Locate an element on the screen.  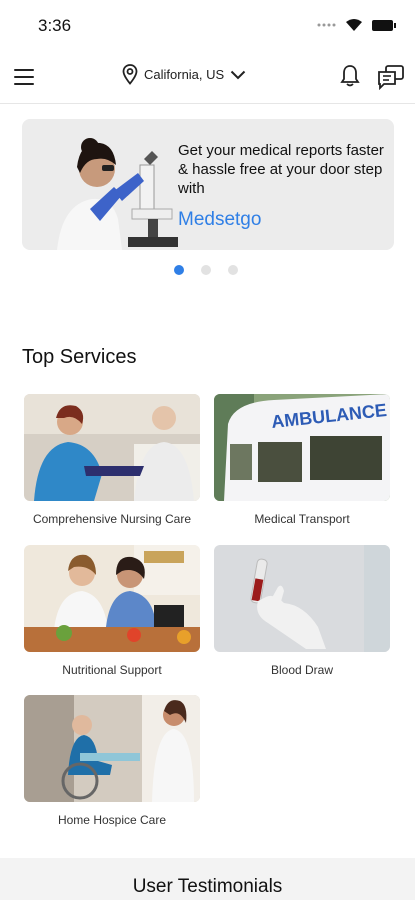
nursing-care-image is located at coordinates (112, 447).